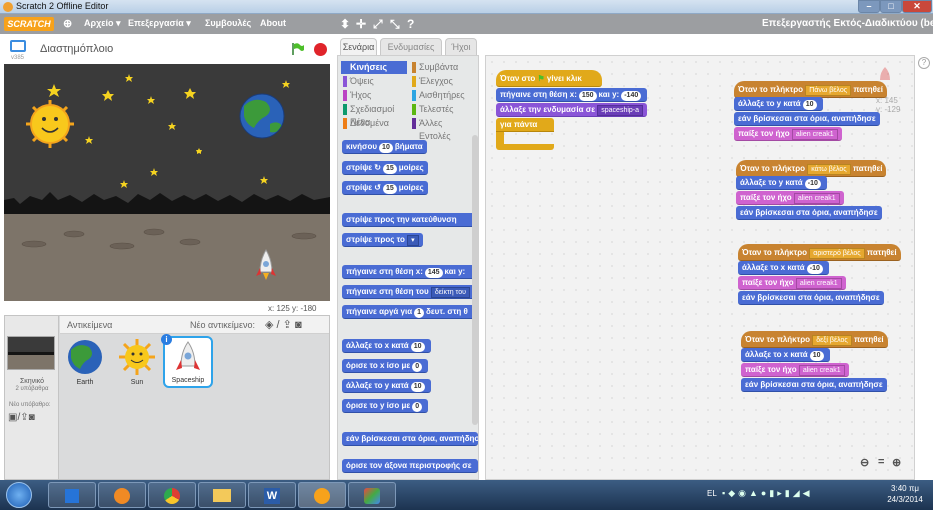  What do you see at coordinates (385, 168) in the screenshot?
I see `palette-block-turn-right: στρίψε ↻ 15 μοίρες` at bounding box center [385, 168].